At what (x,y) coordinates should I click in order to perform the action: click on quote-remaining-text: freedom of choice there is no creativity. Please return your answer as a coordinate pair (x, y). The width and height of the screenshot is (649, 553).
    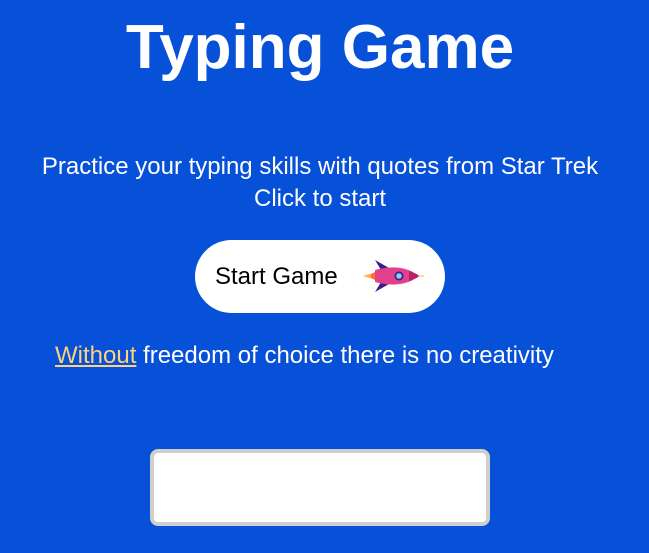
    Looking at the image, I should click on (345, 355).